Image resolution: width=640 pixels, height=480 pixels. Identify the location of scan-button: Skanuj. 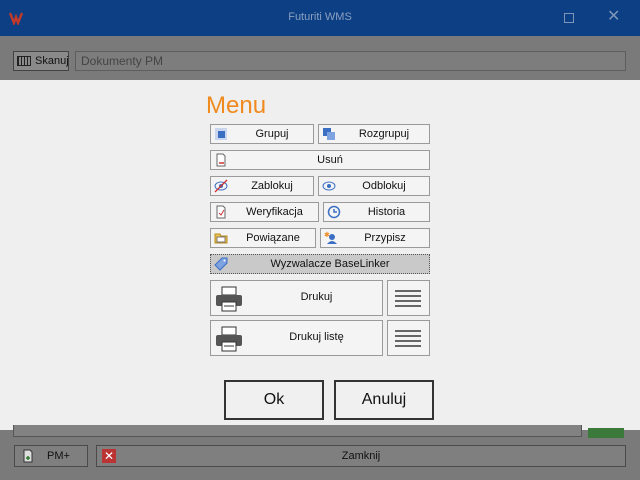
(41, 61).